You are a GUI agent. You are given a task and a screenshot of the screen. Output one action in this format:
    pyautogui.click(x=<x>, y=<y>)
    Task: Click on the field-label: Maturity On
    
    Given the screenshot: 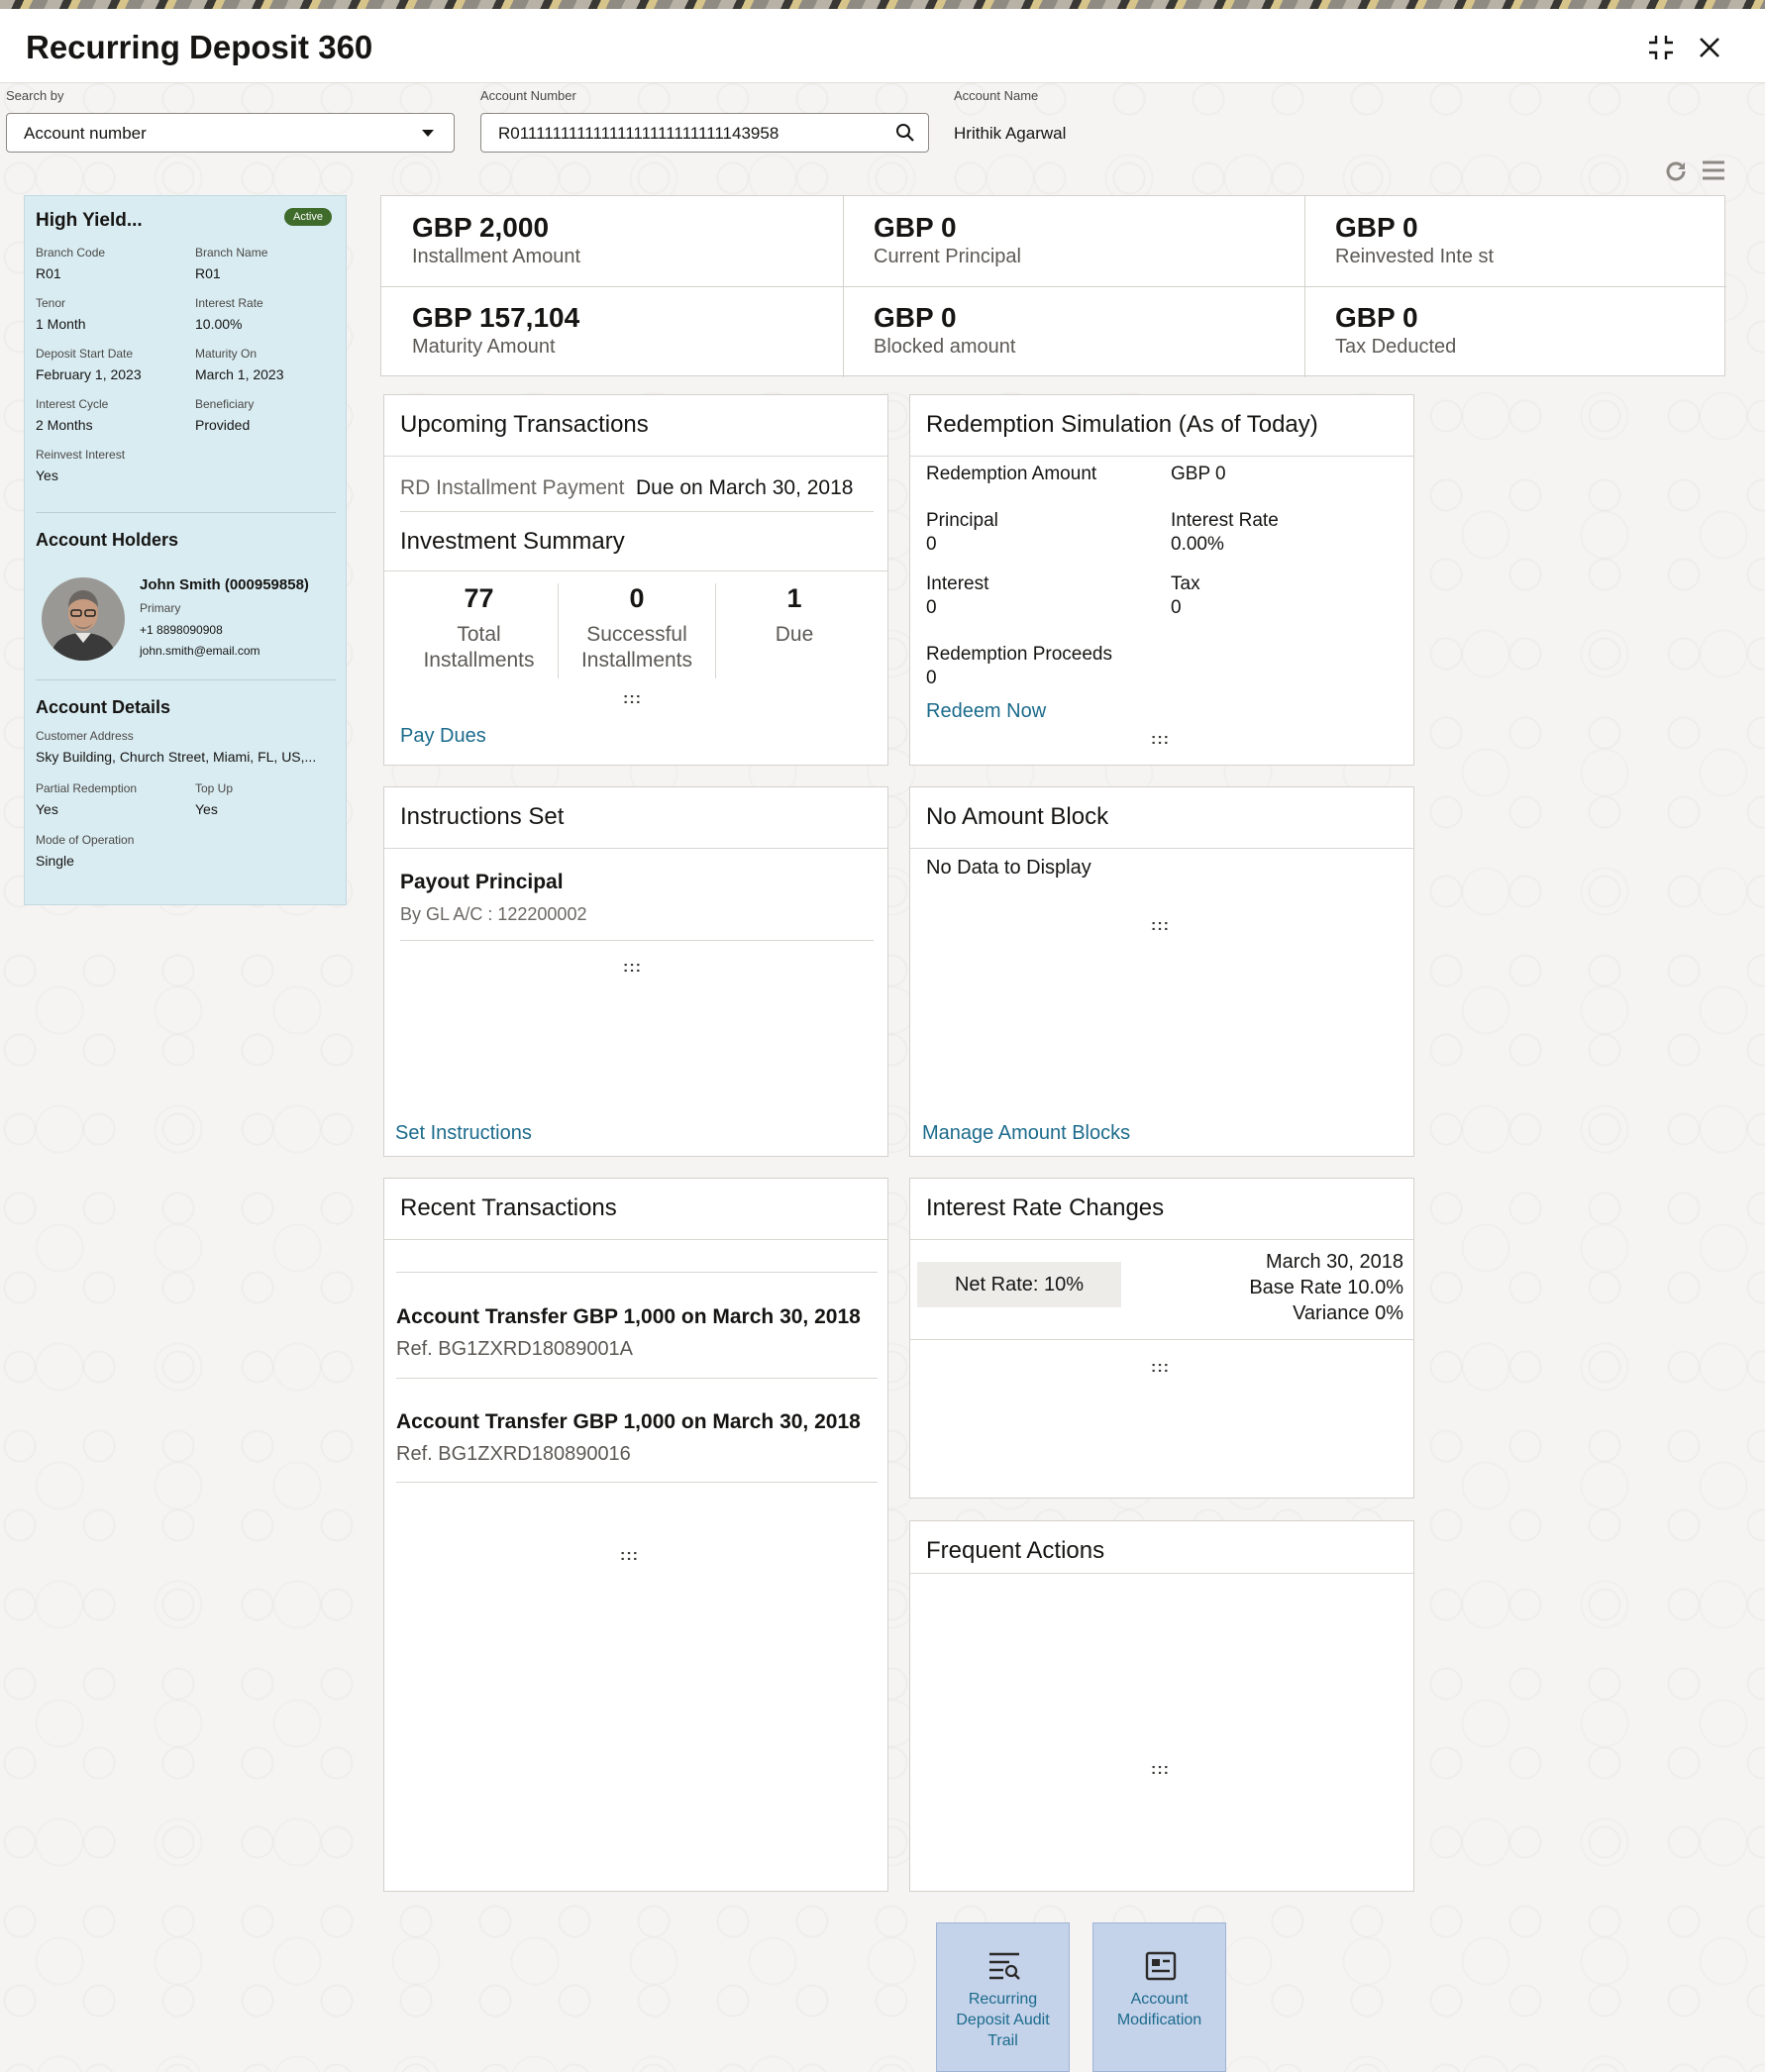 What is the action you would take?
    pyautogui.click(x=226, y=354)
    